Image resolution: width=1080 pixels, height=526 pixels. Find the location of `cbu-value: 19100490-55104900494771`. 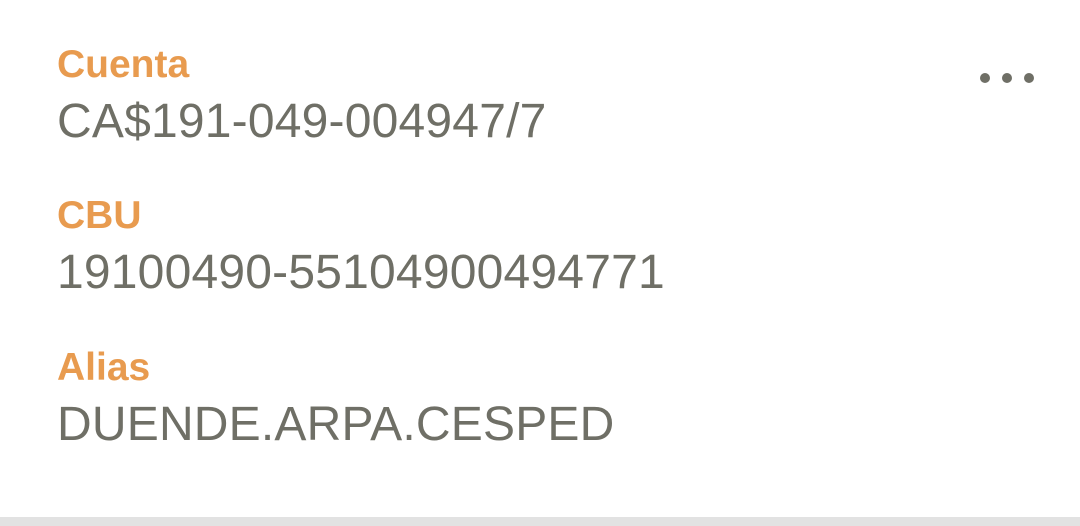

cbu-value: 19100490-55104900494771 is located at coordinates (361, 272).